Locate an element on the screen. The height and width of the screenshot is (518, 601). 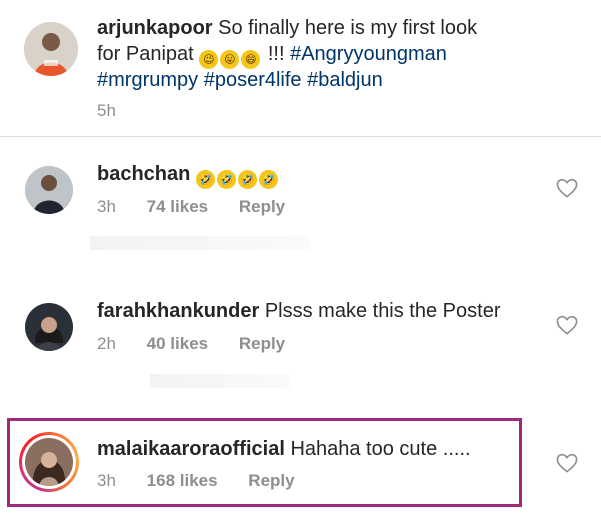
comment-text: Plsss make this the Poster is located at coordinates (382, 311).